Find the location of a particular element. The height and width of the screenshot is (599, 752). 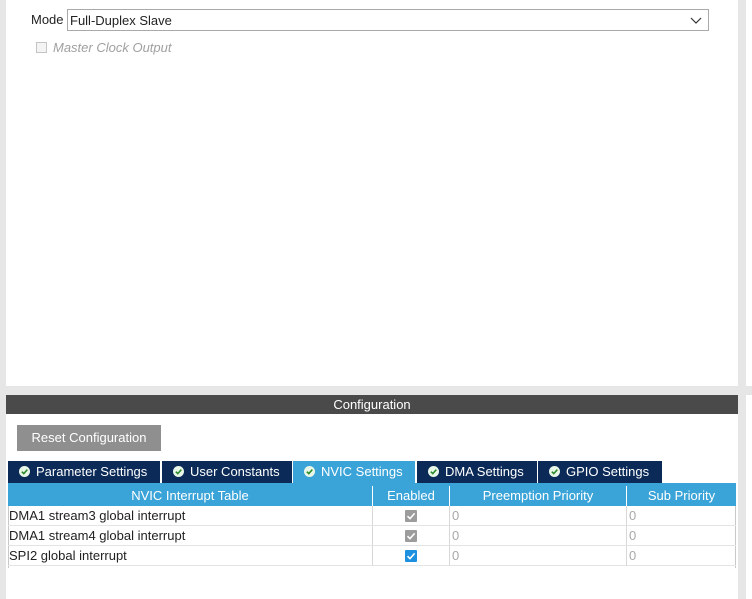

tab-label: GPIO Settings is located at coordinates (608, 471).